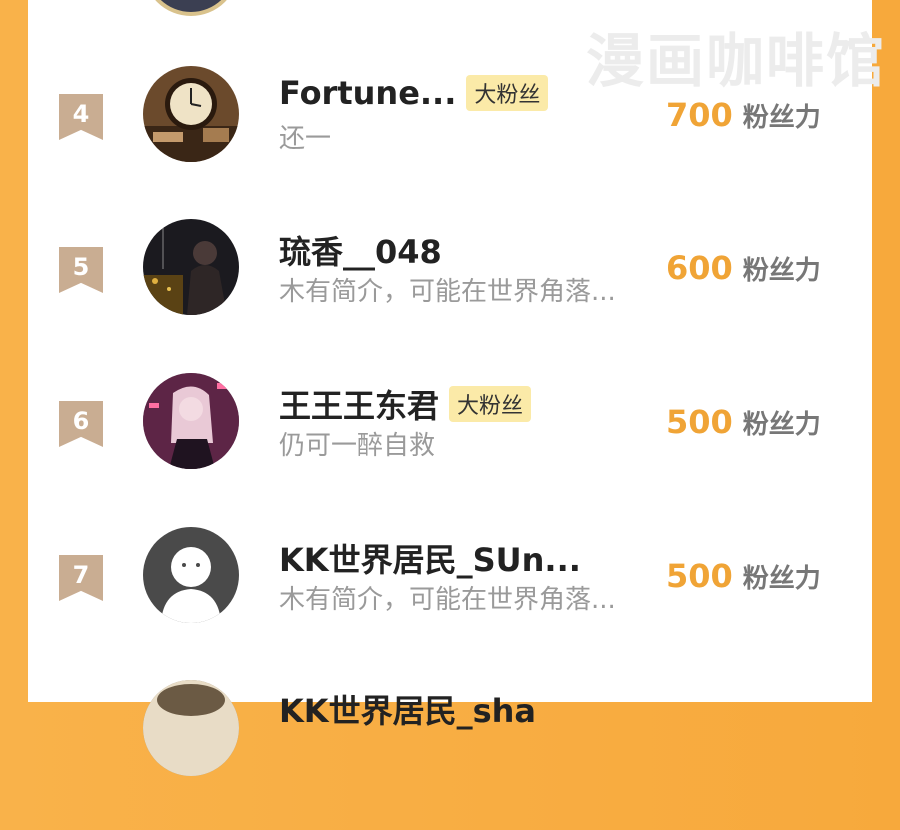 The width and height of the screenshot is (900, 830). Describe the element at coordinates (305, 139) in the screenshot. I see `user-bio: 还一` at that location.